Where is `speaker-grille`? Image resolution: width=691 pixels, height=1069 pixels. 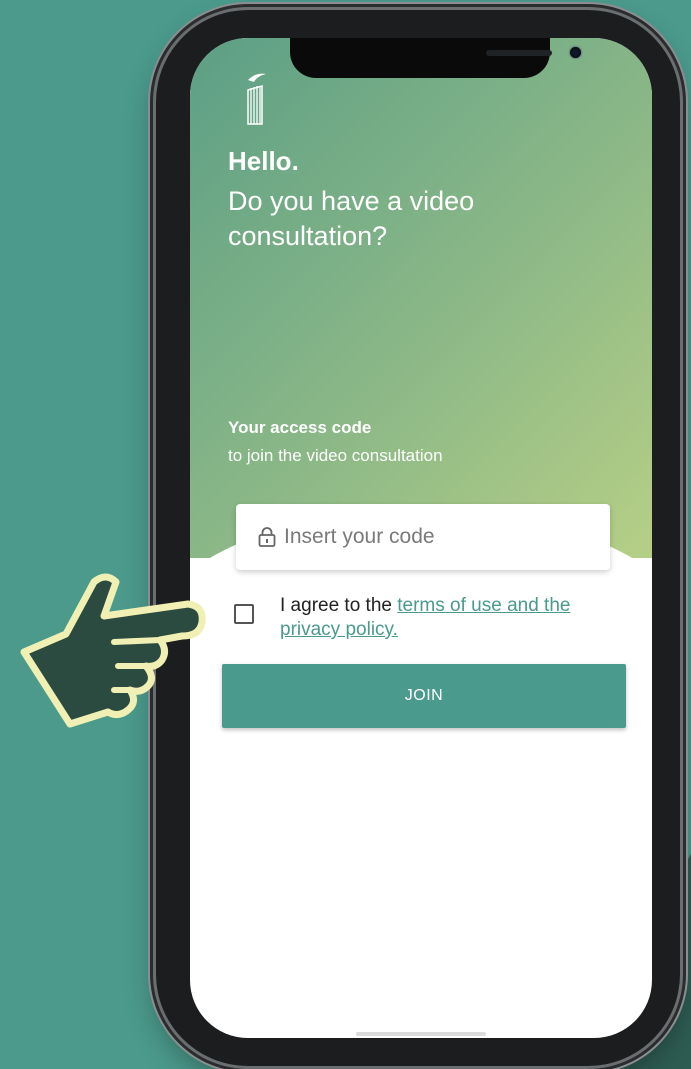 speaker-grille is located at coordinates (519, 53).